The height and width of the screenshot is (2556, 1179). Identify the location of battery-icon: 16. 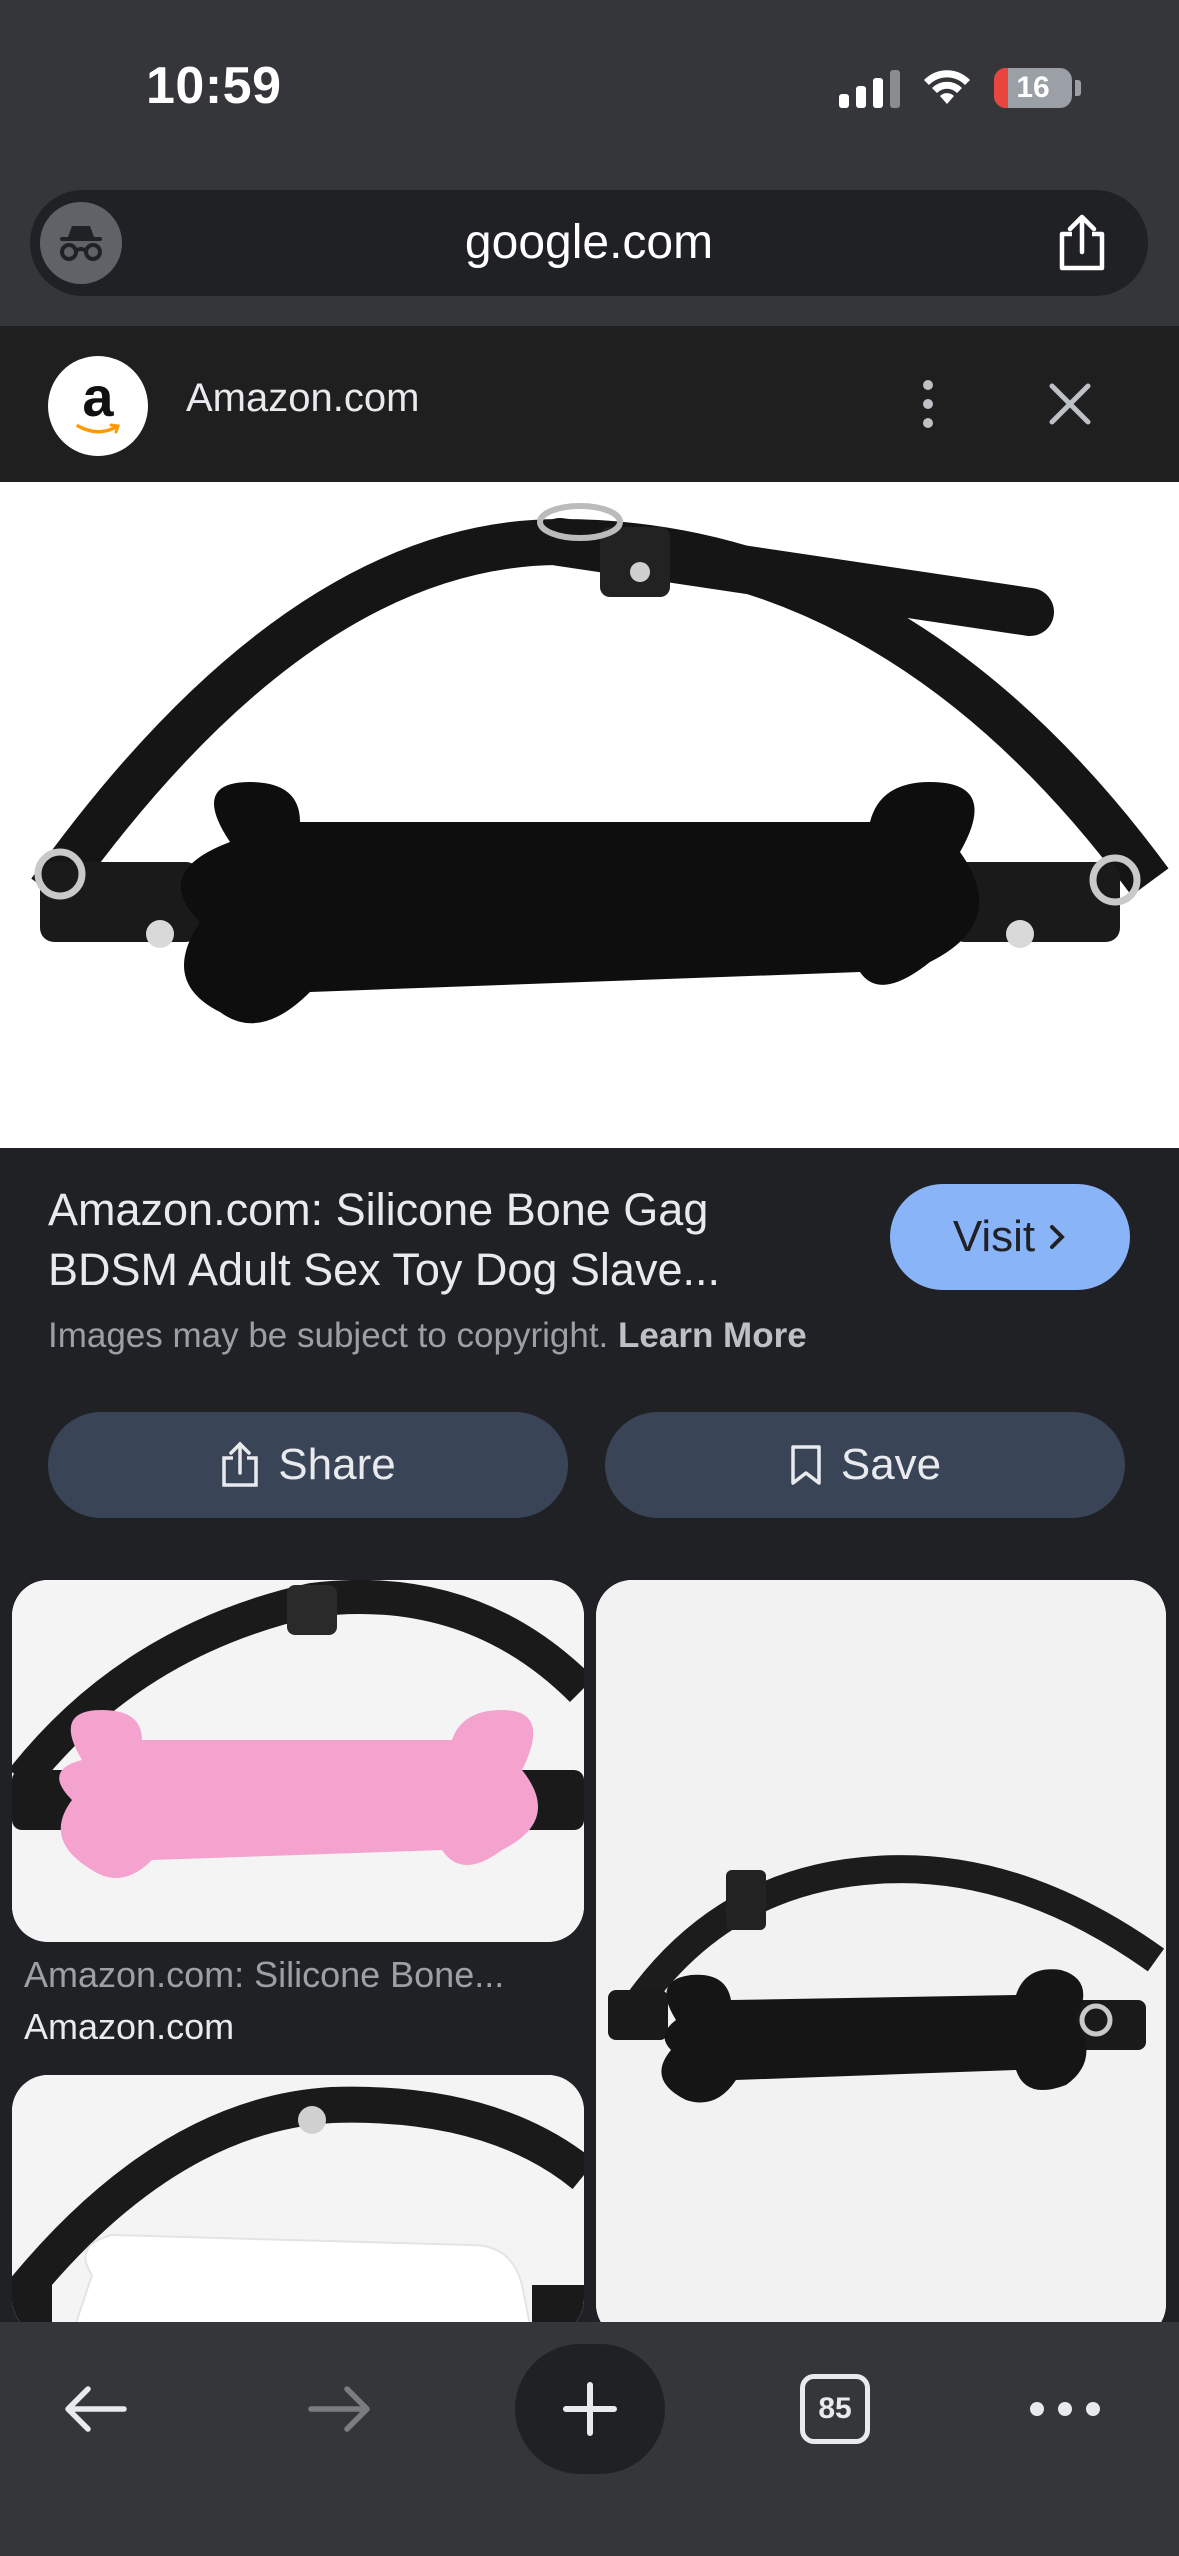
(1037, 88).